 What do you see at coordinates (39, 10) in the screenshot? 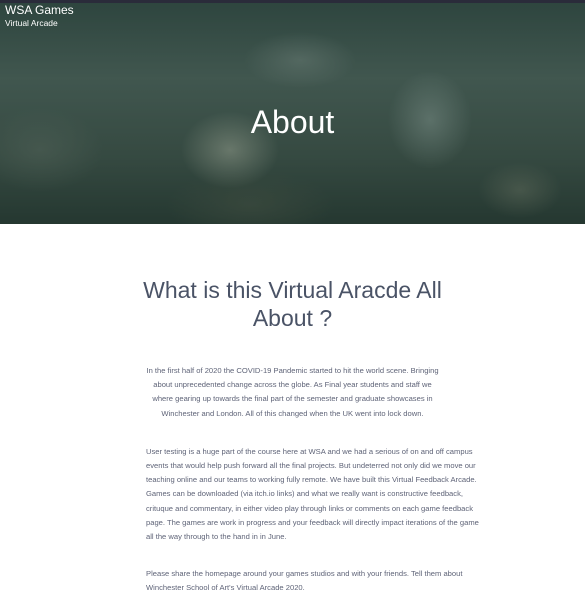
I see `site-title: WSA Games` at bounding box center [39, 10].